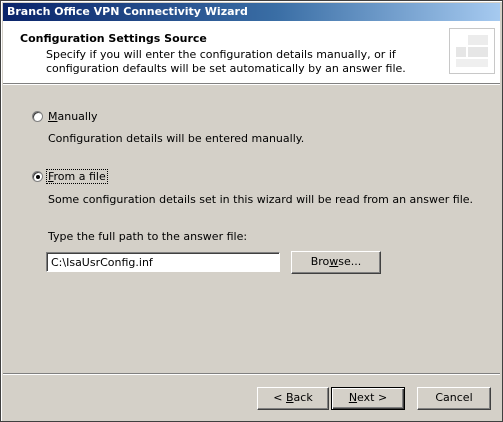 This screenshot has height=422, width=503. I want to click on wizard-banner-icon, so click(472, 51).